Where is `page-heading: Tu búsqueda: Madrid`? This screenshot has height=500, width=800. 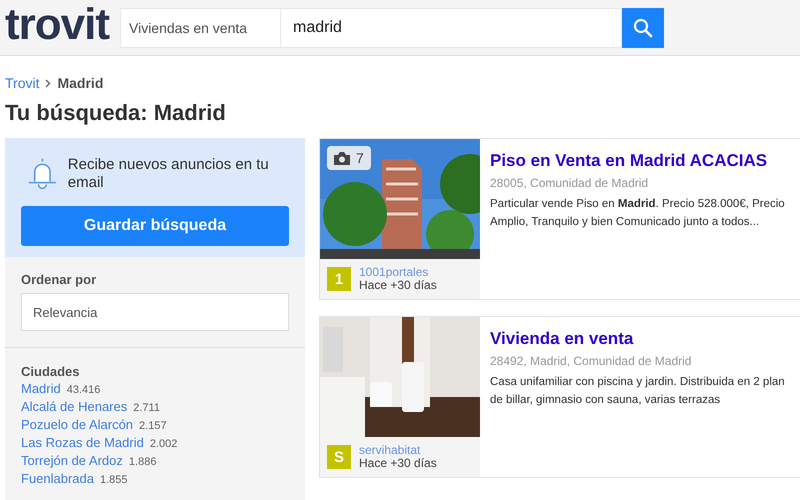
page-heading: Tu búsqueda: Madrid is located at coordinates (115, 113).